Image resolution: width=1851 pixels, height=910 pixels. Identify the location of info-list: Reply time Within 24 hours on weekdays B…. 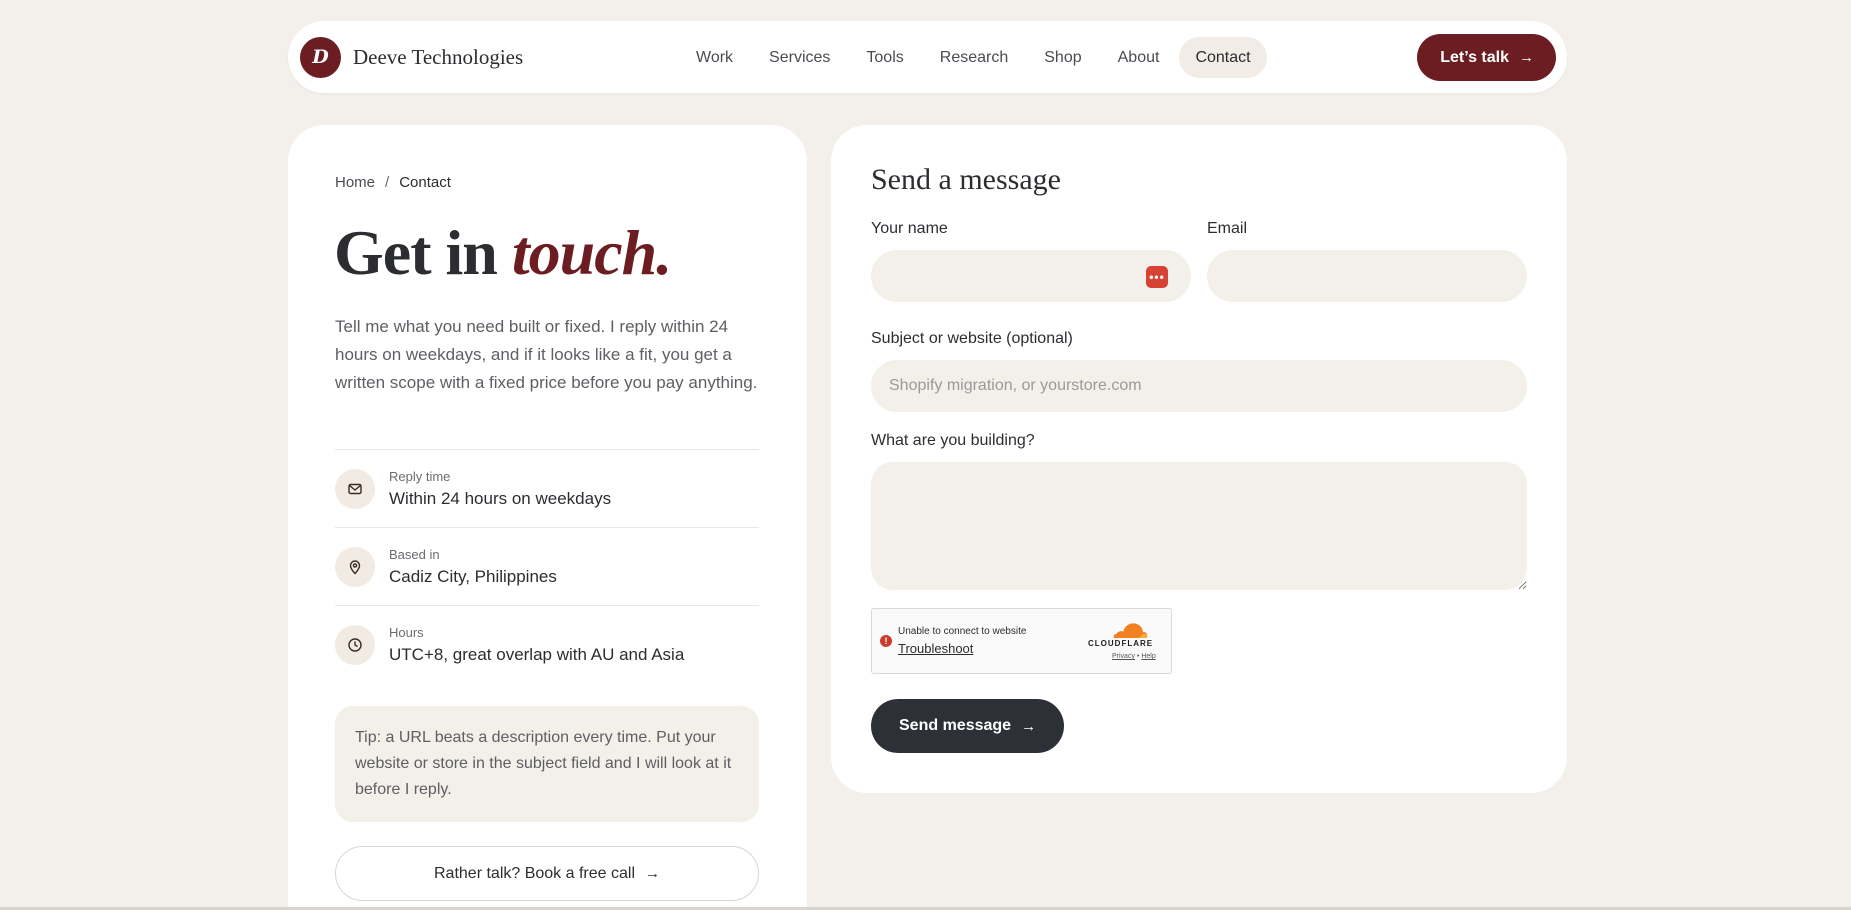
(547, 566).